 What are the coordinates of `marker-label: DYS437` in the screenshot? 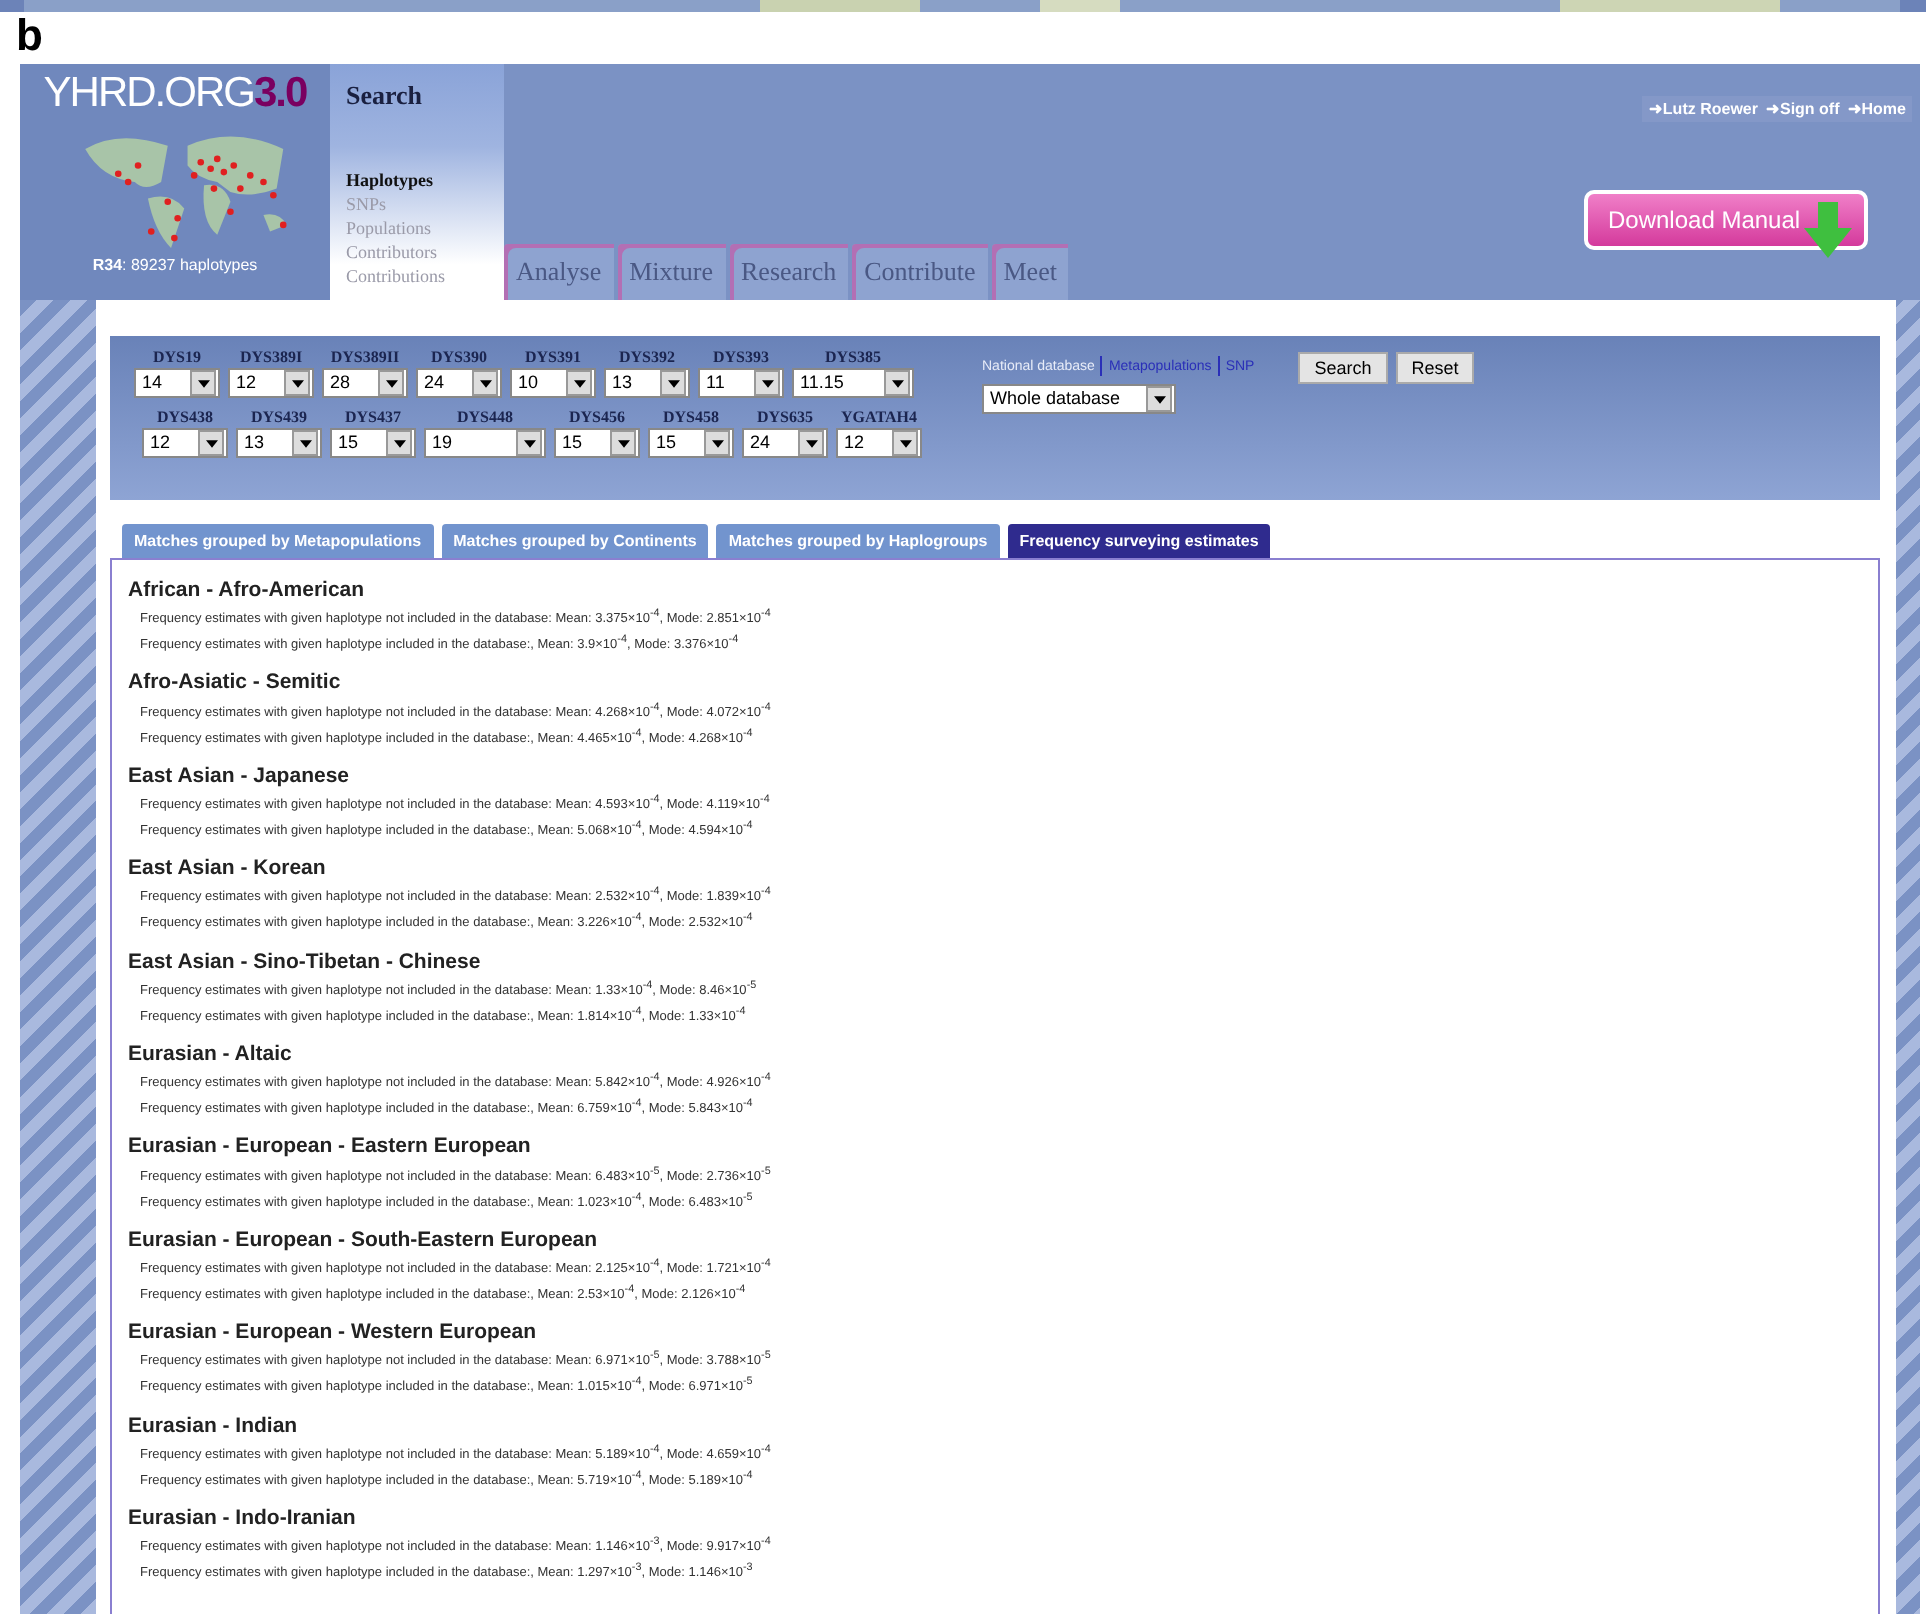 It's located at (372, 418).